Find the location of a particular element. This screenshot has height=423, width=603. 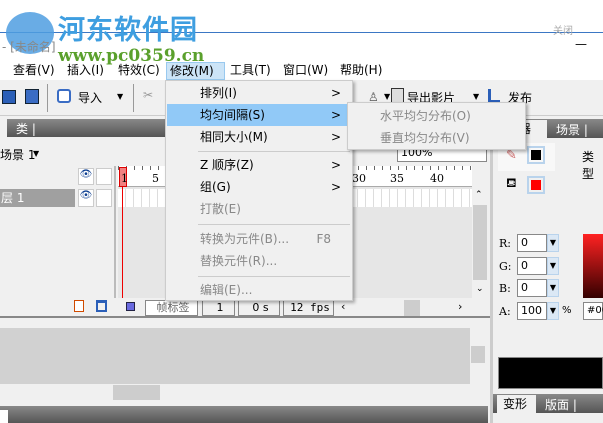

panel-tab-left is located at coordinates (3, 128).